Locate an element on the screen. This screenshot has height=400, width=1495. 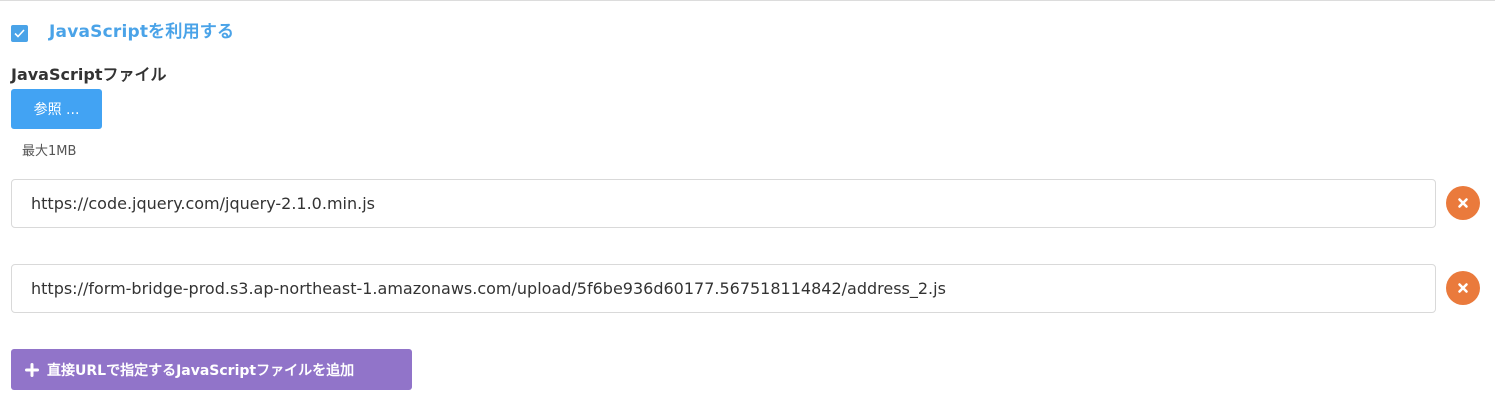
js-enable-label: JavaScriptを利用する is located at coordinates (141, 29).